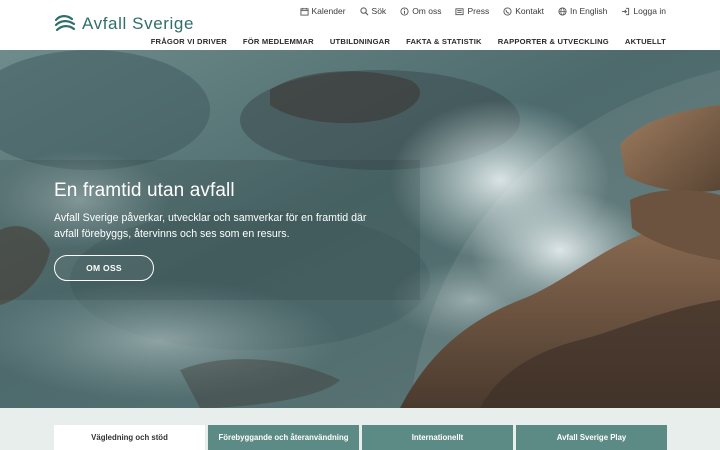  I want to click on utility-link-in-english: In English, so click(582, 11).